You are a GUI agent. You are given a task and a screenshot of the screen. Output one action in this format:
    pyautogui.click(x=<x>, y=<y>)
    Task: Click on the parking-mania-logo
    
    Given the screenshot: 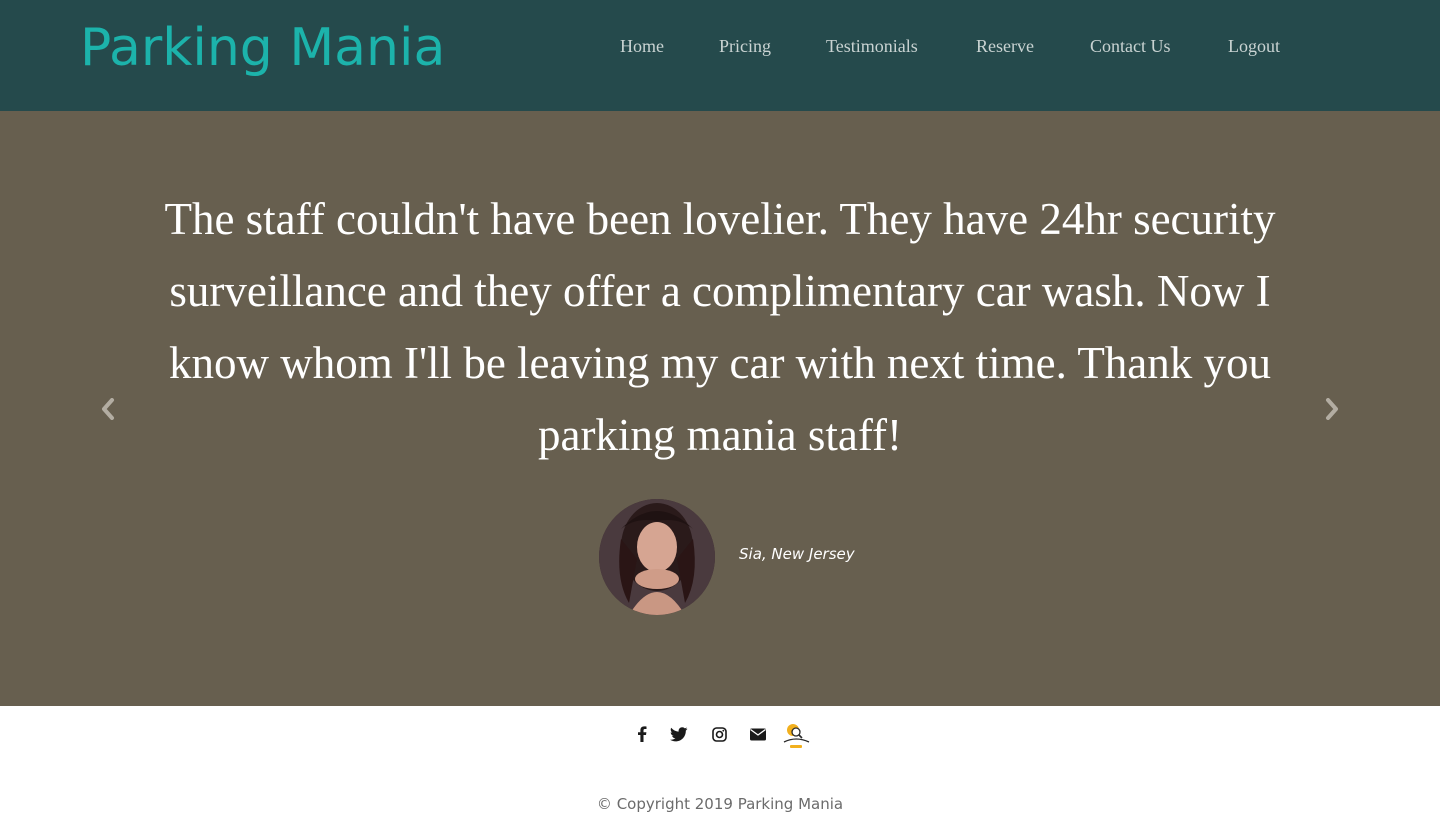 What is the action you would take?
    pyautogui.click(x=796, y=736)
    